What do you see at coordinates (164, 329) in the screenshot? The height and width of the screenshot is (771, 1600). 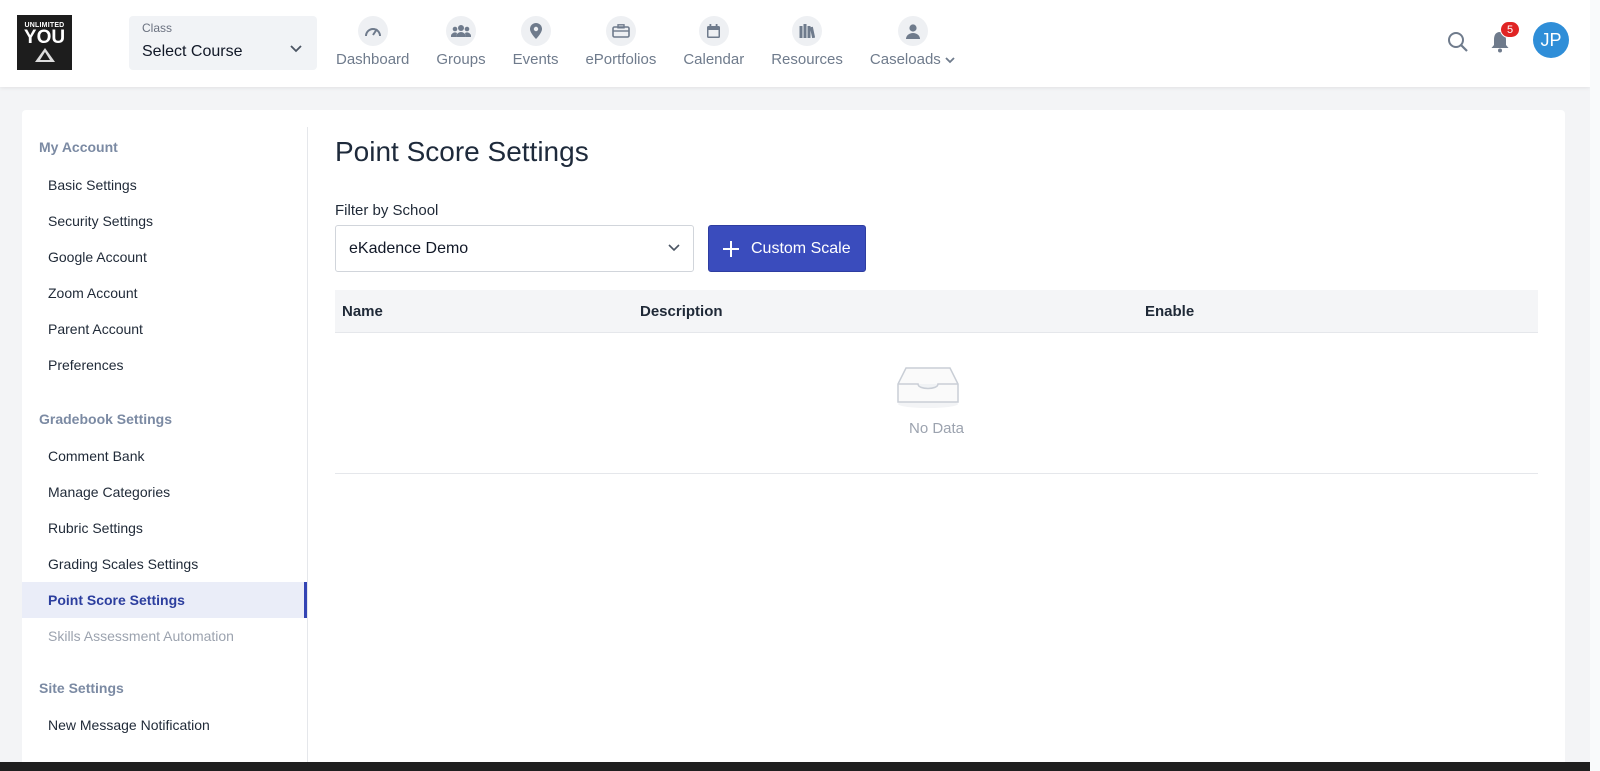 I see `sidebar-item-parent-account: Parent Account` at bounding box center [164, 329].